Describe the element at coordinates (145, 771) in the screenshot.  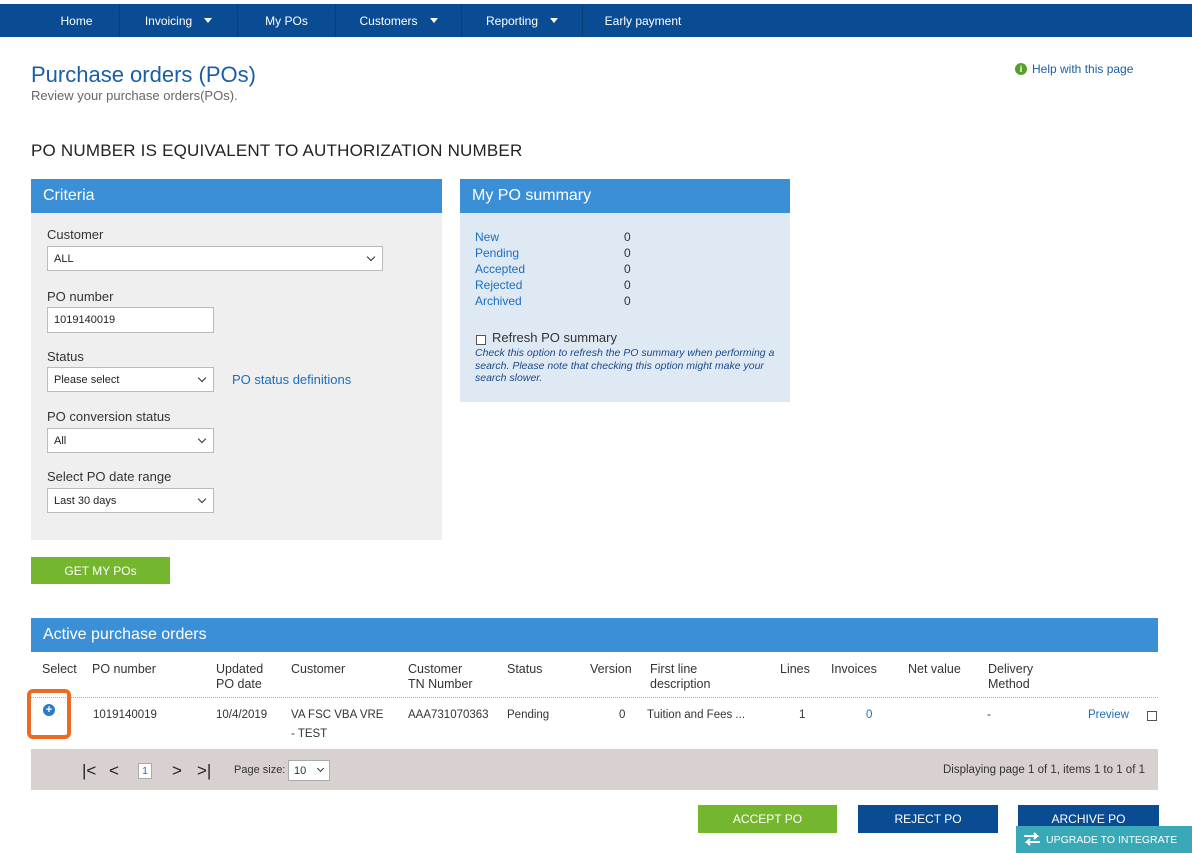
I see `page-number: 1` at that location.